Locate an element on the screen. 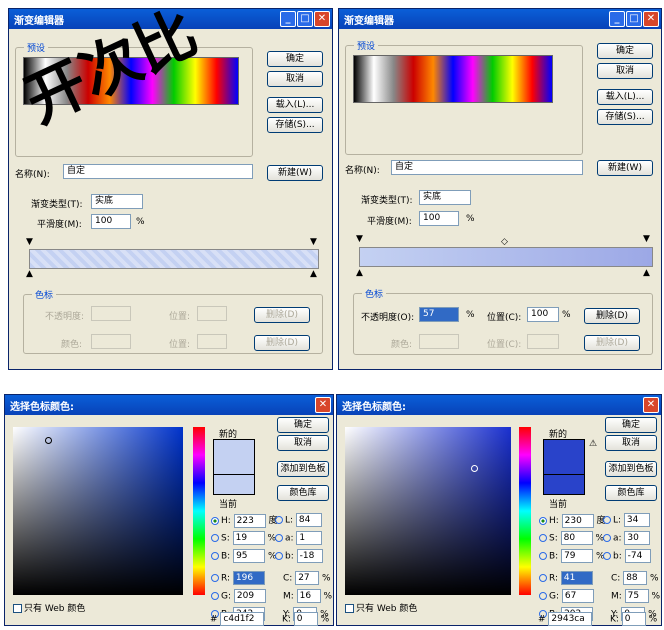 The image size is (664, 630). lab-b-row: b: -74 is located at coordinates (627, 556).